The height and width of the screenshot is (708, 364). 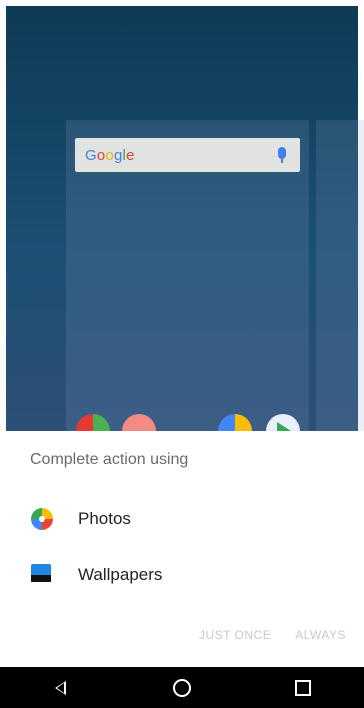 What do you see at coordinates (235, 635) in the screenshot?
I see `just-once-button: JUST ONCE` at bounding box center [235, 635].